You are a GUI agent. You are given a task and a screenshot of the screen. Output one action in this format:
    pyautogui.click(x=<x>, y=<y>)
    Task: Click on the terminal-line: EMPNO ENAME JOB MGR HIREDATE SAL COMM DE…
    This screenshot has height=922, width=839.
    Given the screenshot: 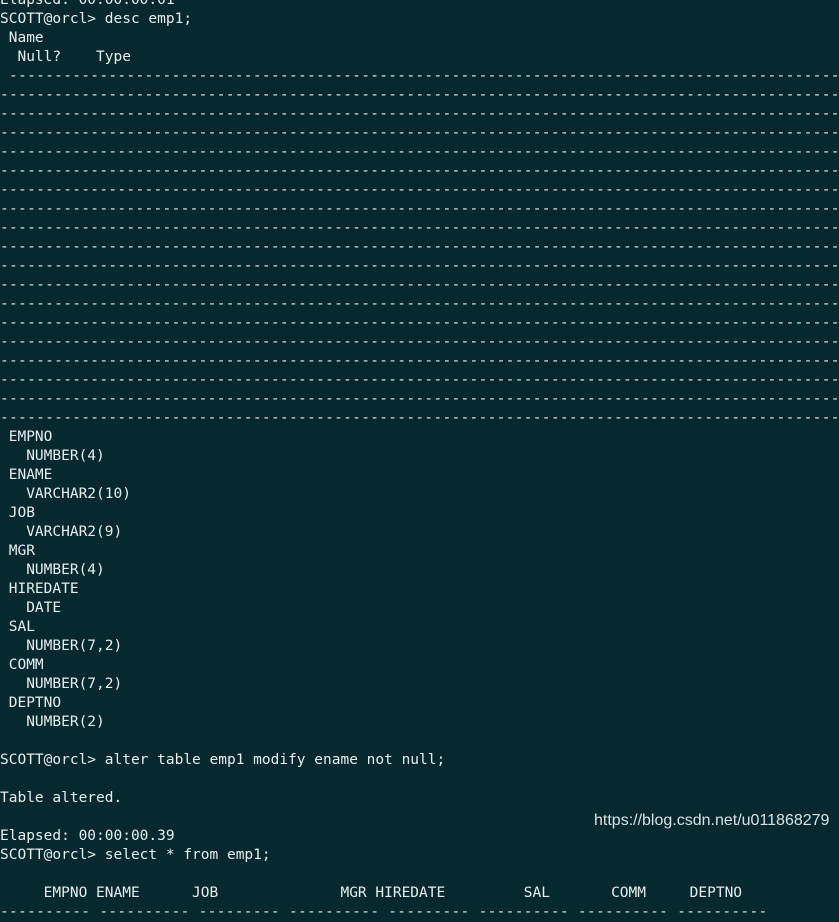 What is the action you would take?
    pyautogui.click(x=371, y=893)
    